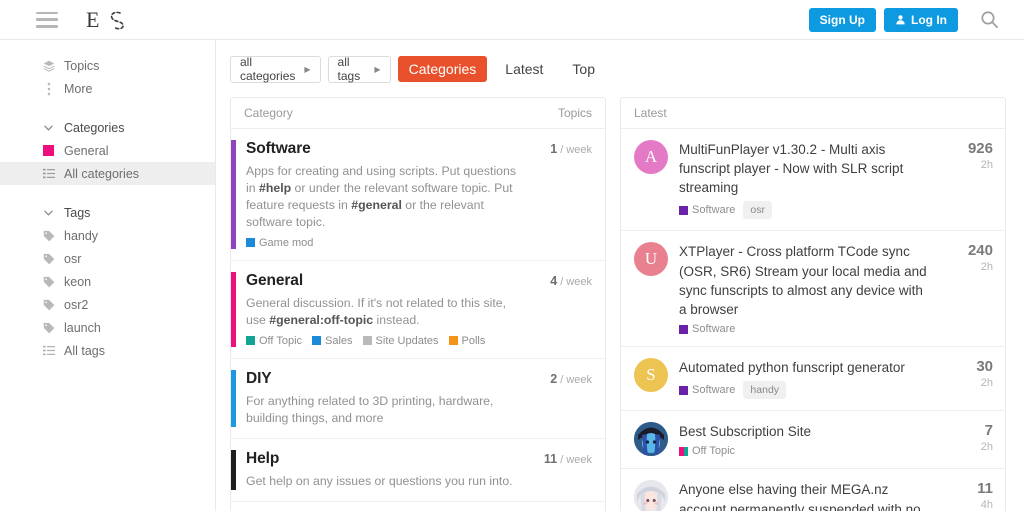 Image resolution: width=1024 pixels, height=511 pixels. I want to click on tag-filter-dropdown: all tags ▶, so click(359, 69).